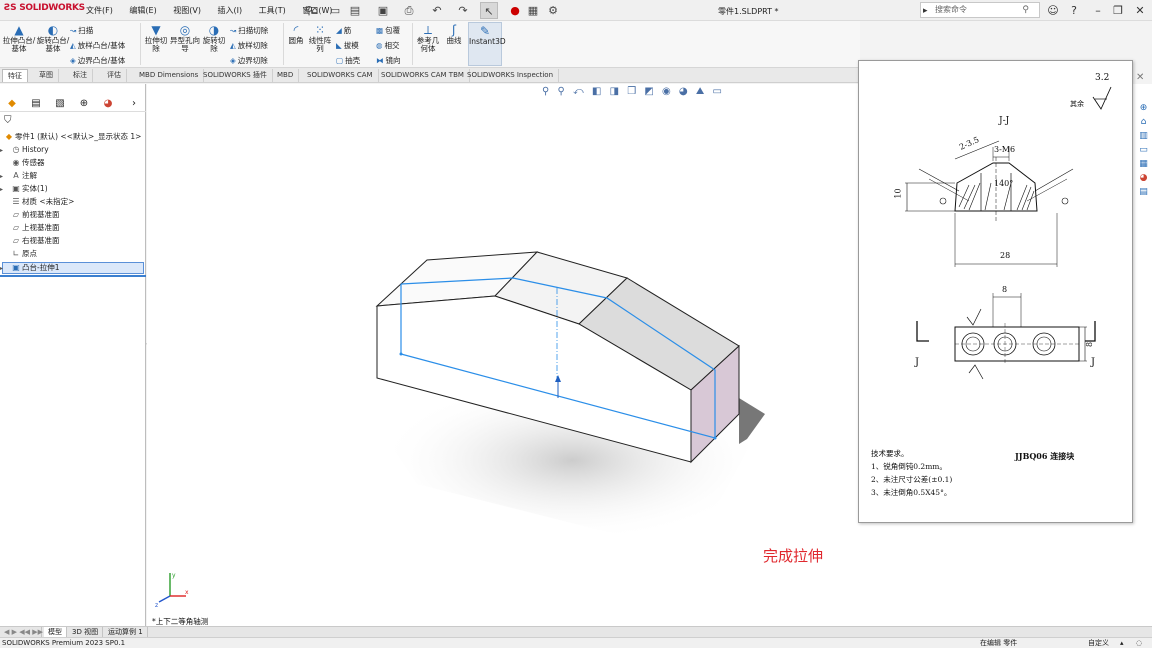 The height and width of the screenshot is (648, 1152). I want to click on svg-text: z, so click(156, 605).